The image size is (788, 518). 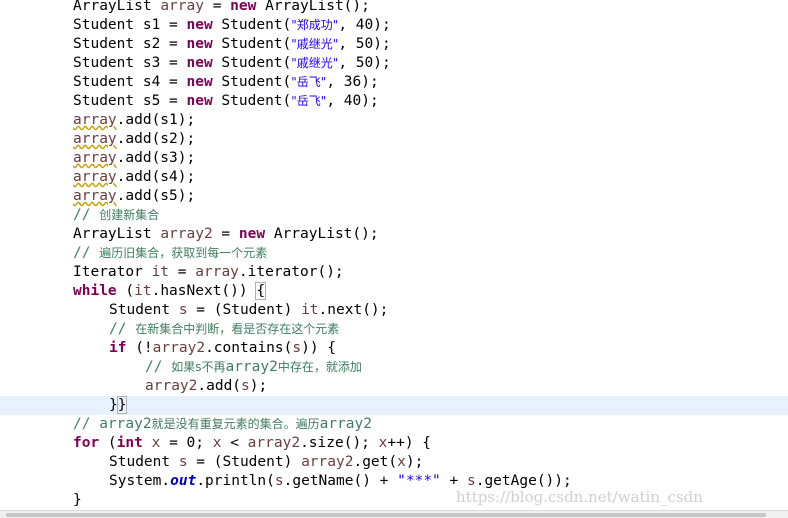 What do you see at coordinates (156, 139) in the screenshot?
I see `code-text: .add(s2);` at bounding box center [156, 139].